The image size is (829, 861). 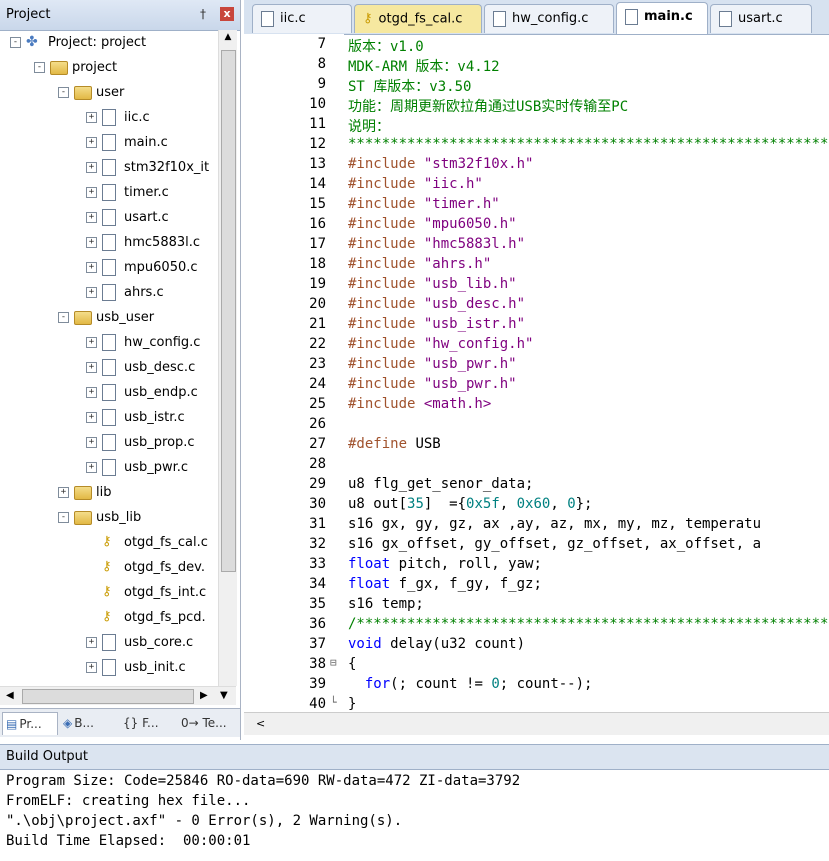 What do you see at coordinates (109, 218) in the screenshot?
I see `tree-item: + usart.c` at bounding box center [109, 218].